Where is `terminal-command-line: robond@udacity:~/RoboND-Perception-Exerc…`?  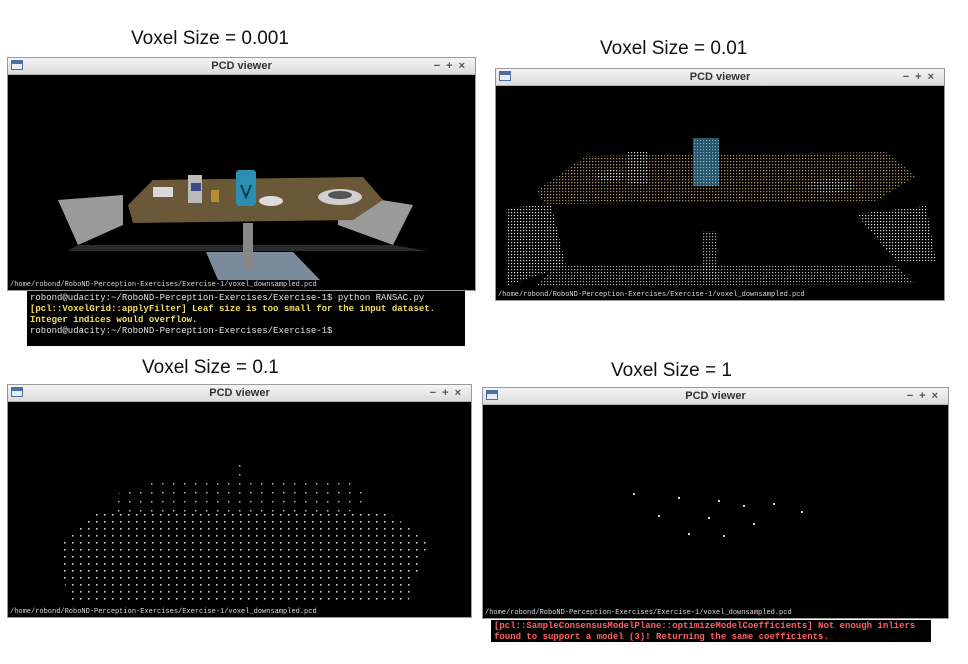
terminal-command-line: robond@udacity:~/RoboND-Perception-Exerc… is located at coordinates (227, 298).